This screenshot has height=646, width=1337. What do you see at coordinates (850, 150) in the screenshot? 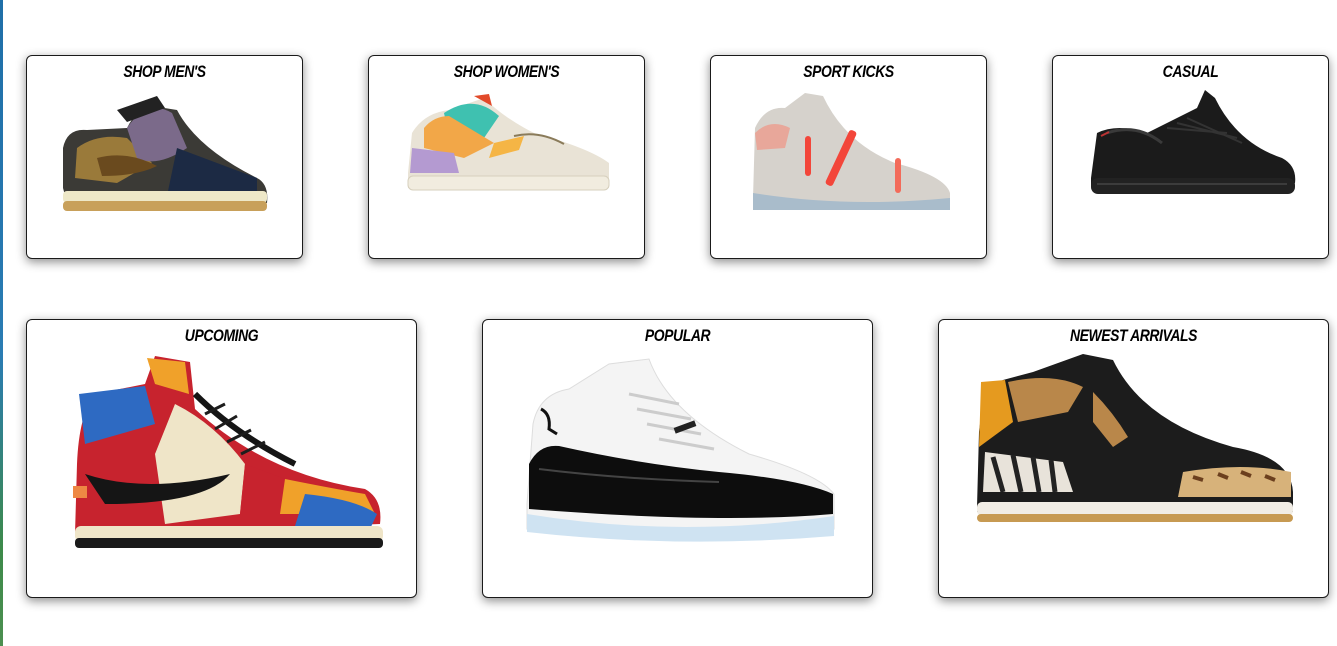
I see `sneaker-grey-sport-icon` at bounding box center [850, 150].